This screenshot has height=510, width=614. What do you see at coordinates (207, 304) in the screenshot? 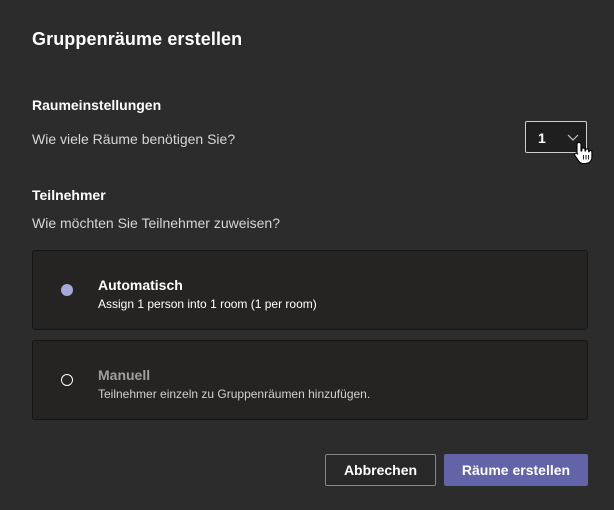
I see `option-automatic-description: Assign 1 person into 1 room (1 per room)` at bounding box center [207, 304].